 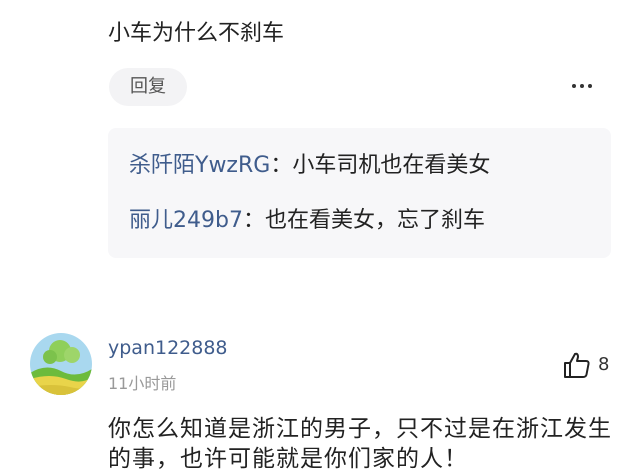 What do you see at coordinates (604, 364) in the screenshot?
I see `like-count: 8` at bounding box center [604, 364].